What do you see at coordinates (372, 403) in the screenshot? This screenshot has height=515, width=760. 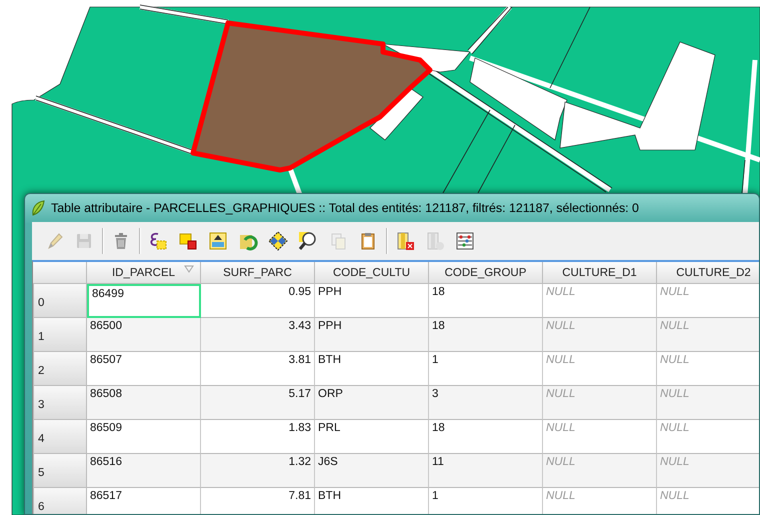 I see `table-cell: ORP` at bounding box center [372, 403].